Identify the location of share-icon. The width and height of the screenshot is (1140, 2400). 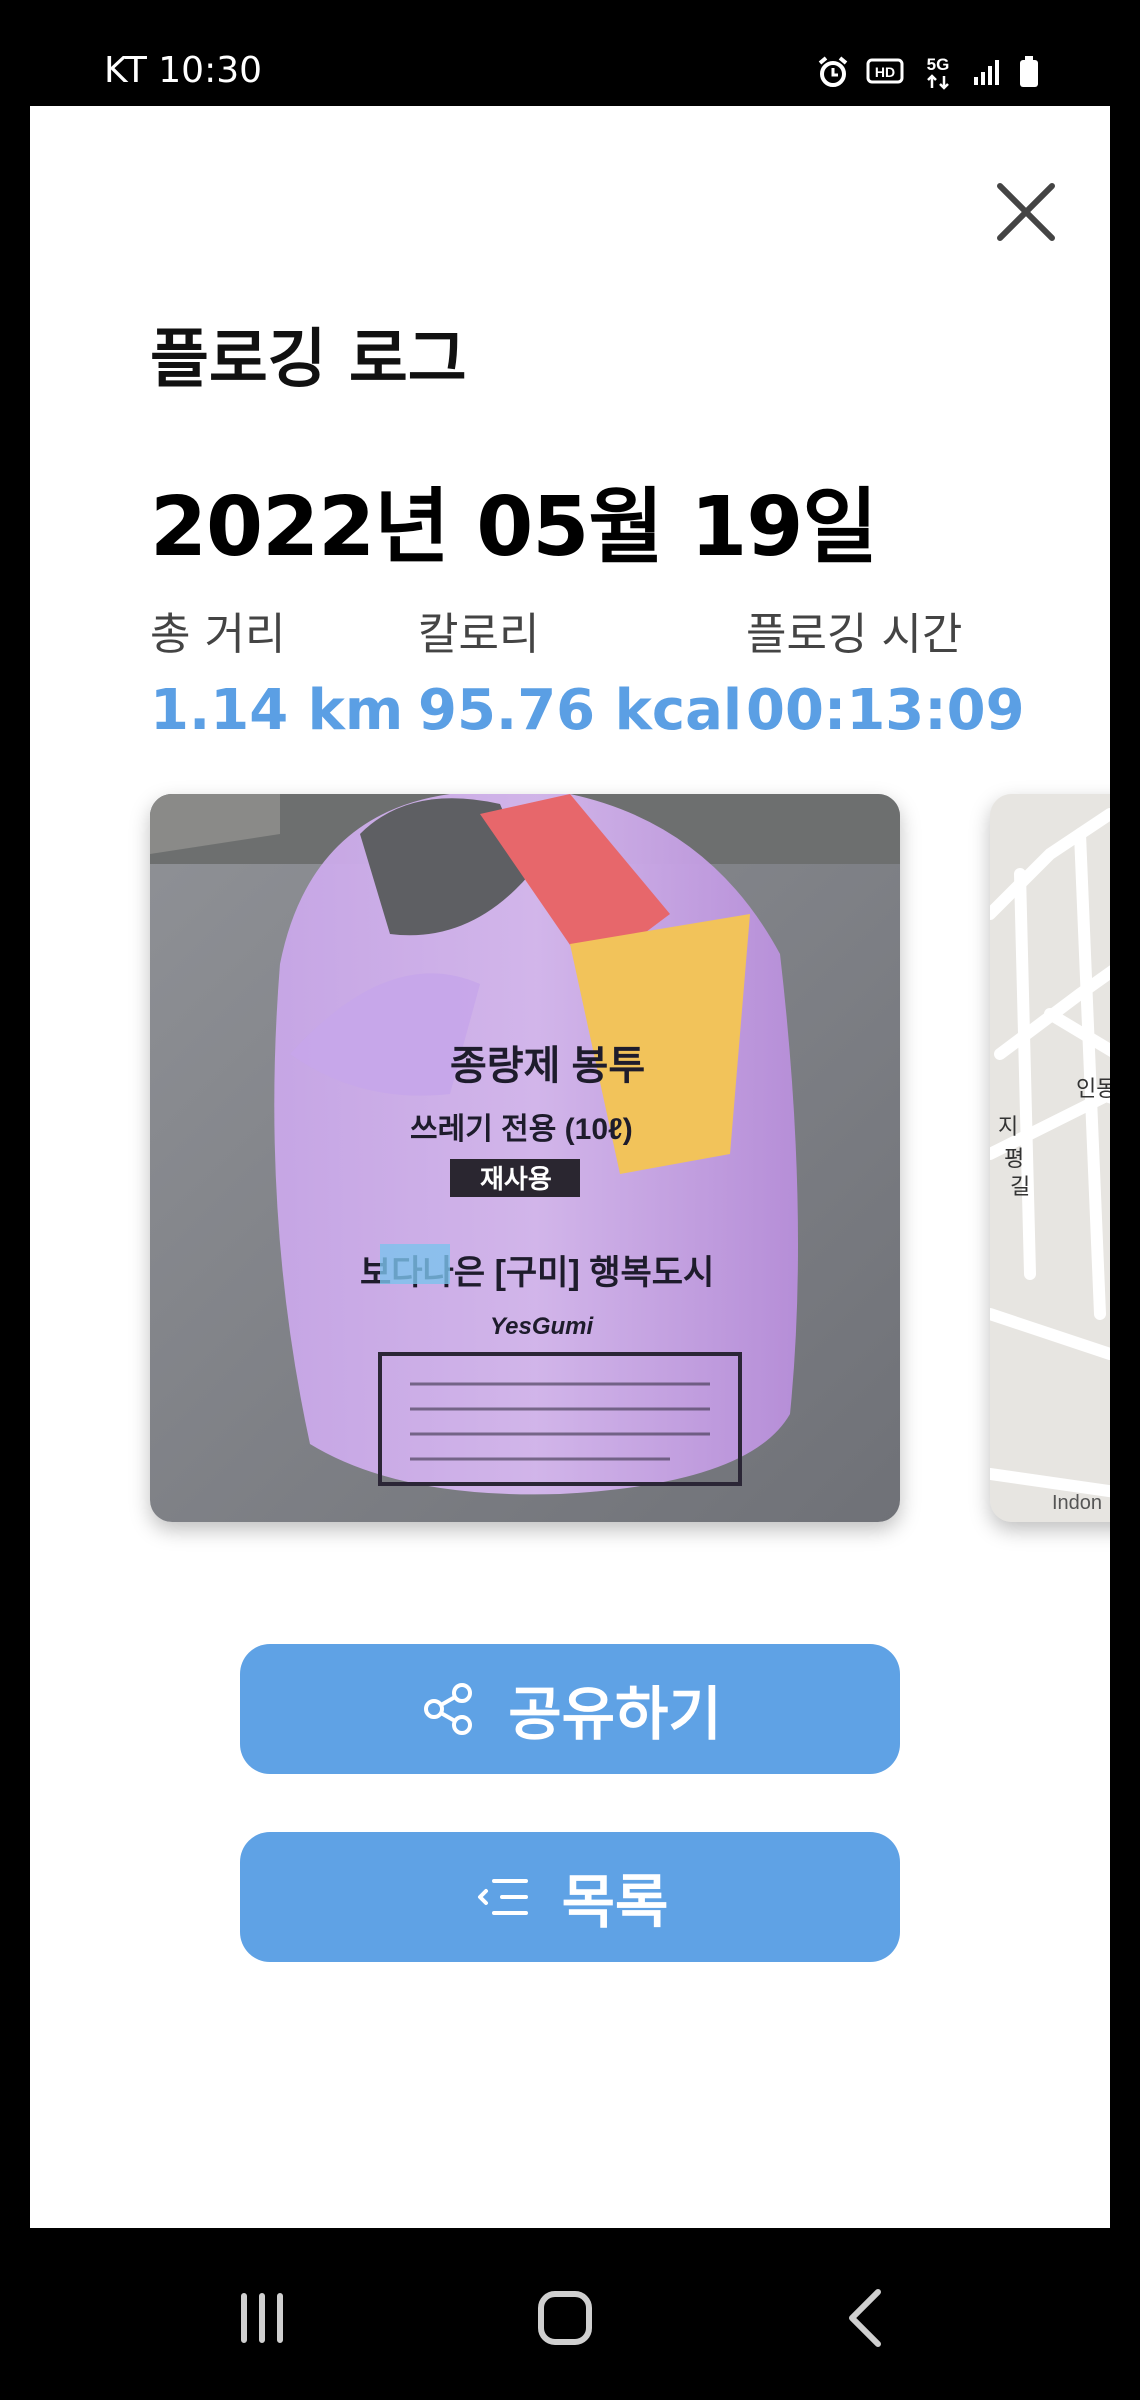
(448, 1709).